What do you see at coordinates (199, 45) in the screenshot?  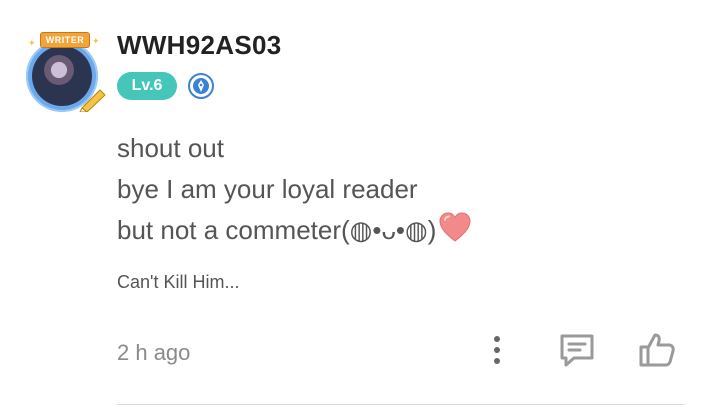 I see `username: WWH92AS03` at bounding box center [199, 45].